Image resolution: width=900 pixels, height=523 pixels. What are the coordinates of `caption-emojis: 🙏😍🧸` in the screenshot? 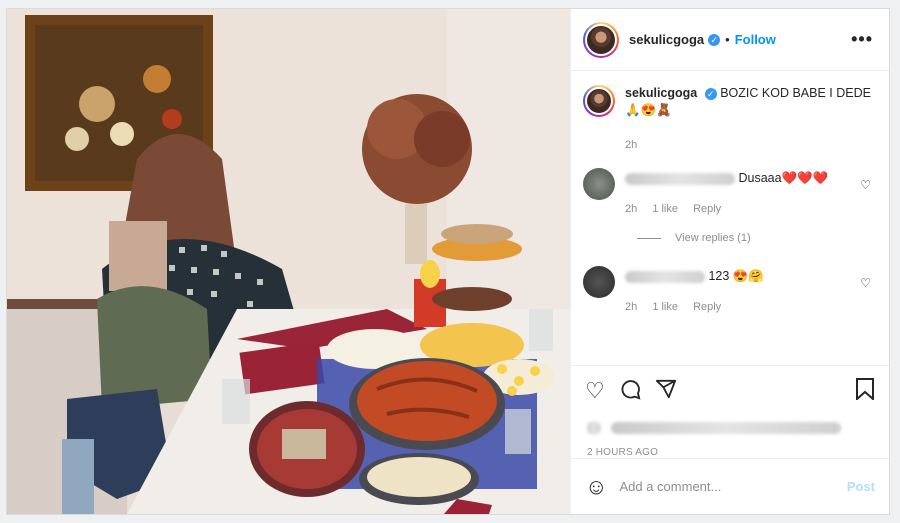 It's located at (648, 110).